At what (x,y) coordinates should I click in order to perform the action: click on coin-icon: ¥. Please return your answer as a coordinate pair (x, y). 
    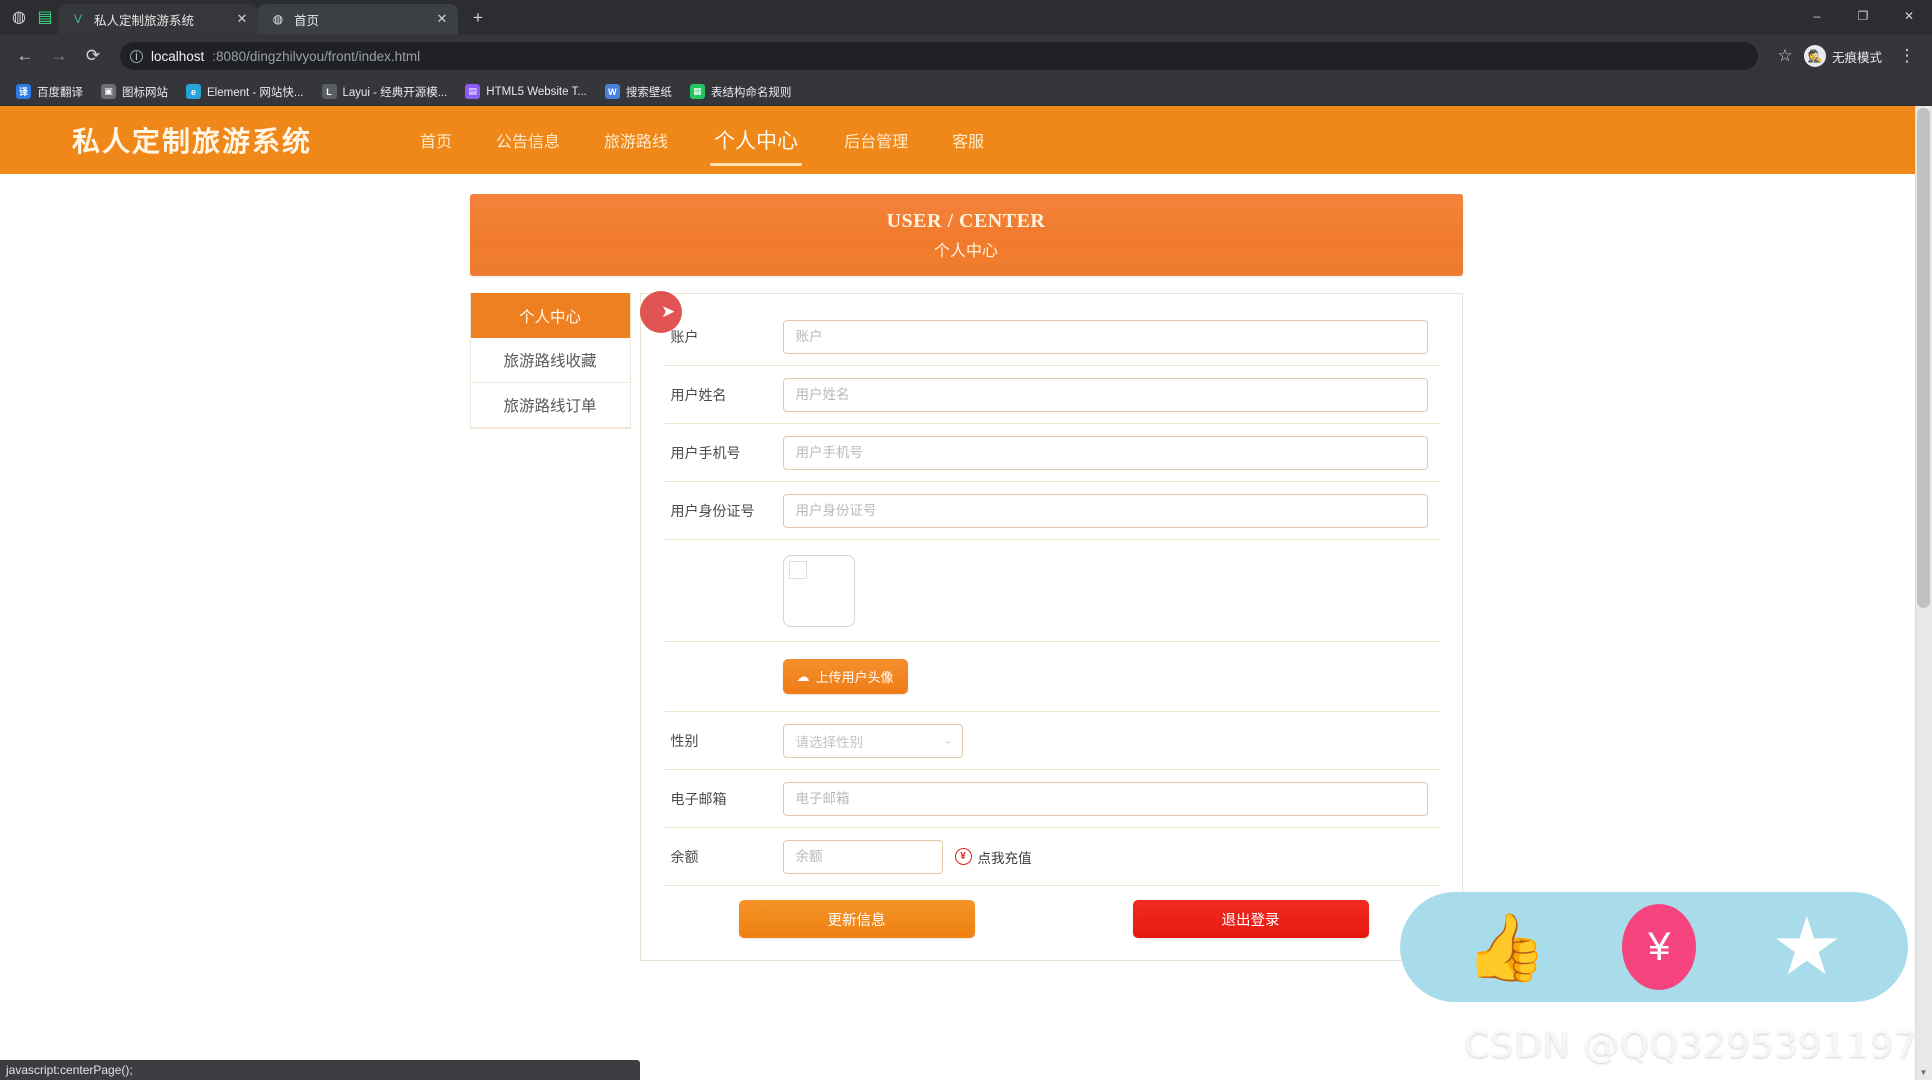
    Looking at the image, I should click on (1659, 947).